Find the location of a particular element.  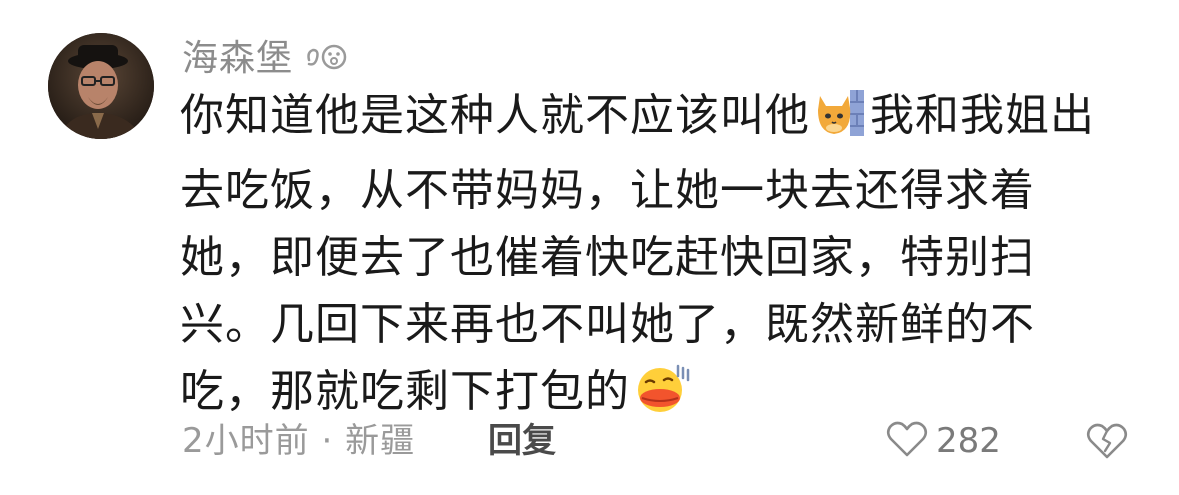

username-row: 海森堡 is located at coordinates (265, 59).